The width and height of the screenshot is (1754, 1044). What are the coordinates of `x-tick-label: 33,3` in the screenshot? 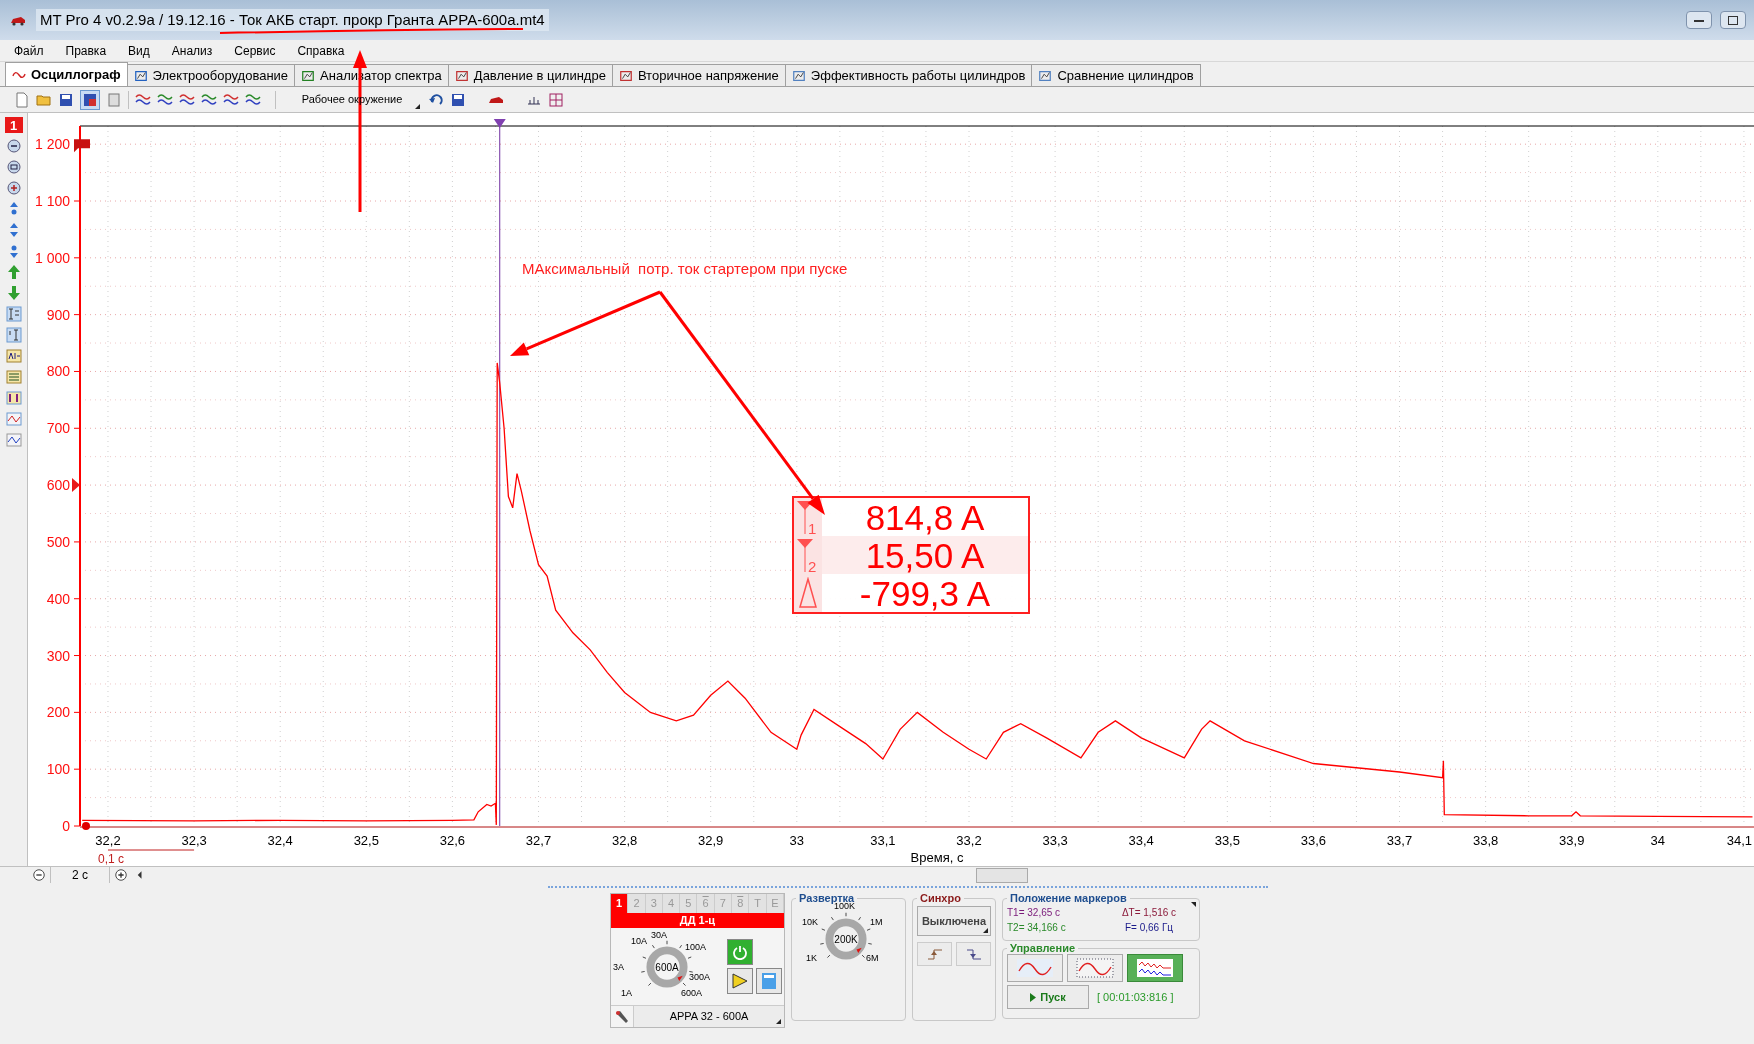 It's located at (1055, 840).